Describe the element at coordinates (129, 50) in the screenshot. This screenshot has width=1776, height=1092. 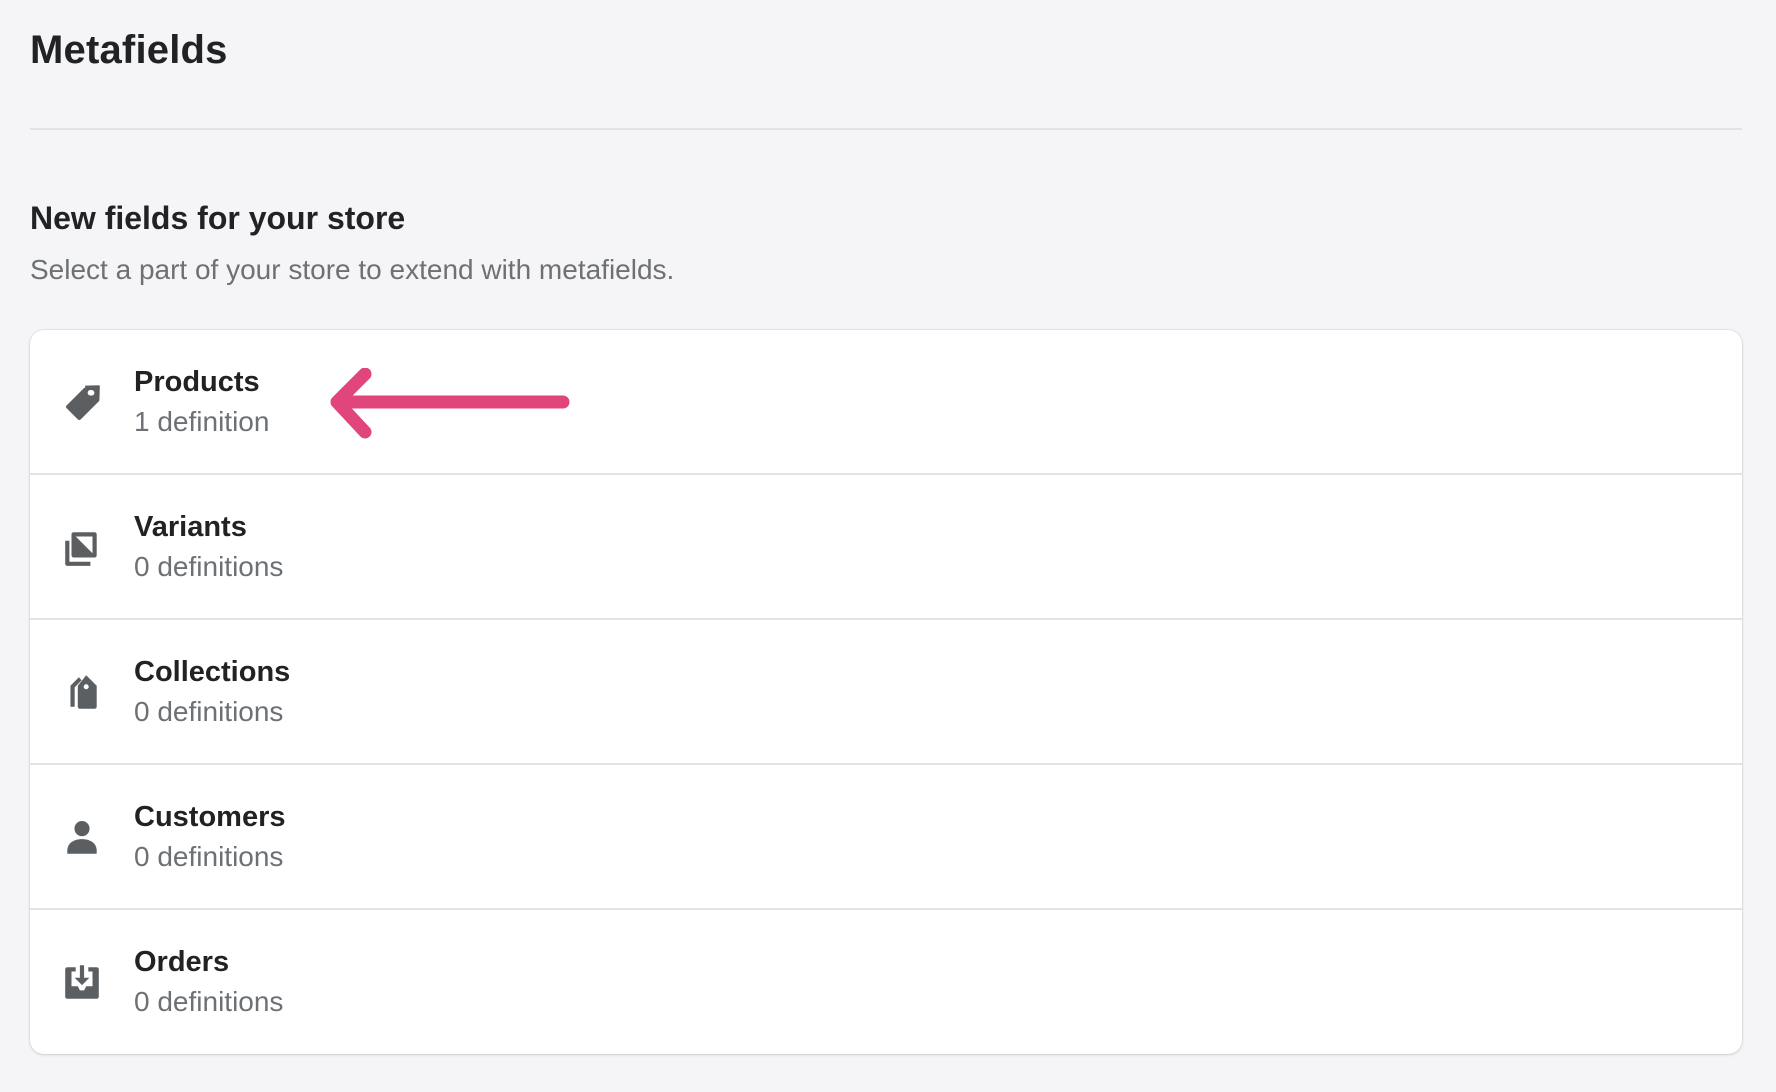
I see `page-title: Metafields` at that location.